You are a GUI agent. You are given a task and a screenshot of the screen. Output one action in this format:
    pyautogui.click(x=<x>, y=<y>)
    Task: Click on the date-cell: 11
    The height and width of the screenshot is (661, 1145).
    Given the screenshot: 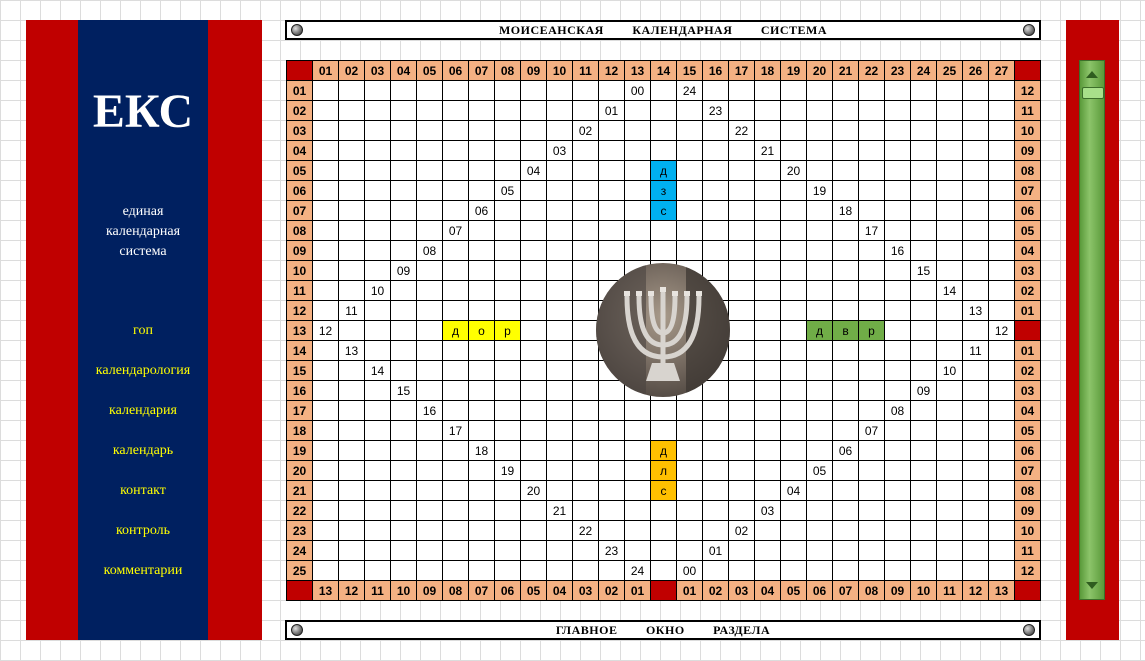 What is the action you would take?
    pyautogui.click(x=975, y=350)
    